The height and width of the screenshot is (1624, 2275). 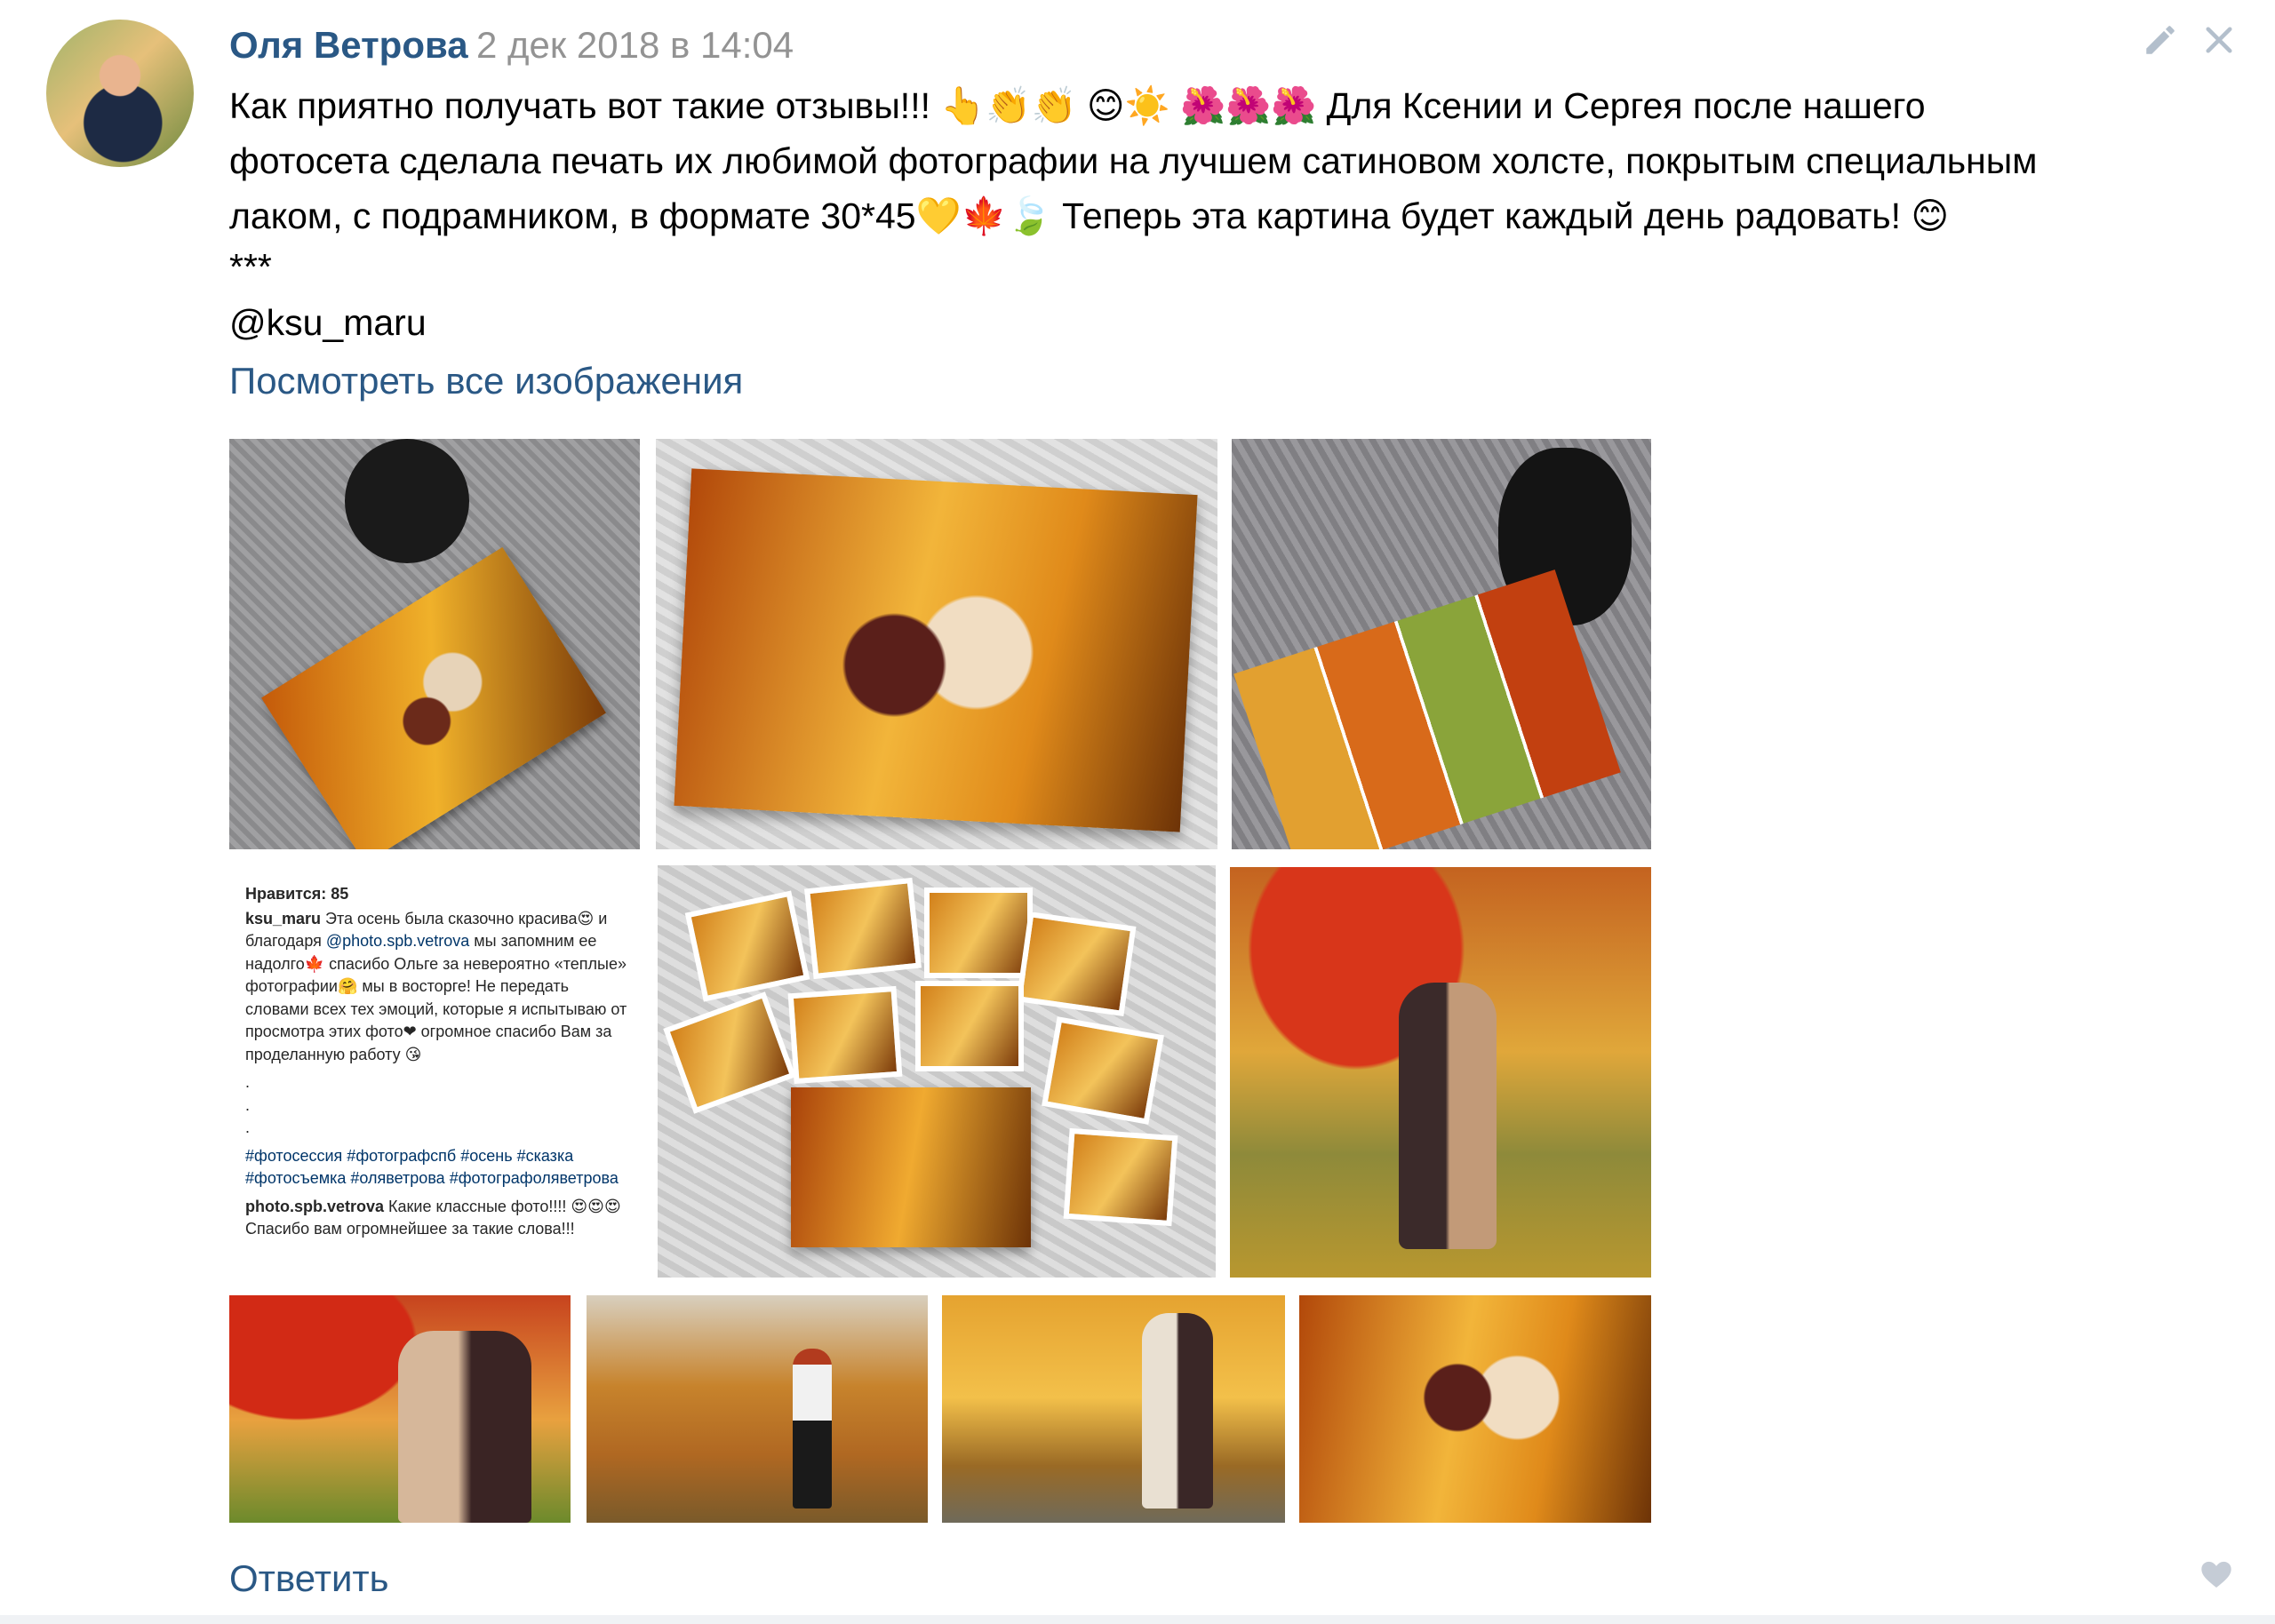 I want to click on photo-prints-with-cat, so click(x=1441, y=644).